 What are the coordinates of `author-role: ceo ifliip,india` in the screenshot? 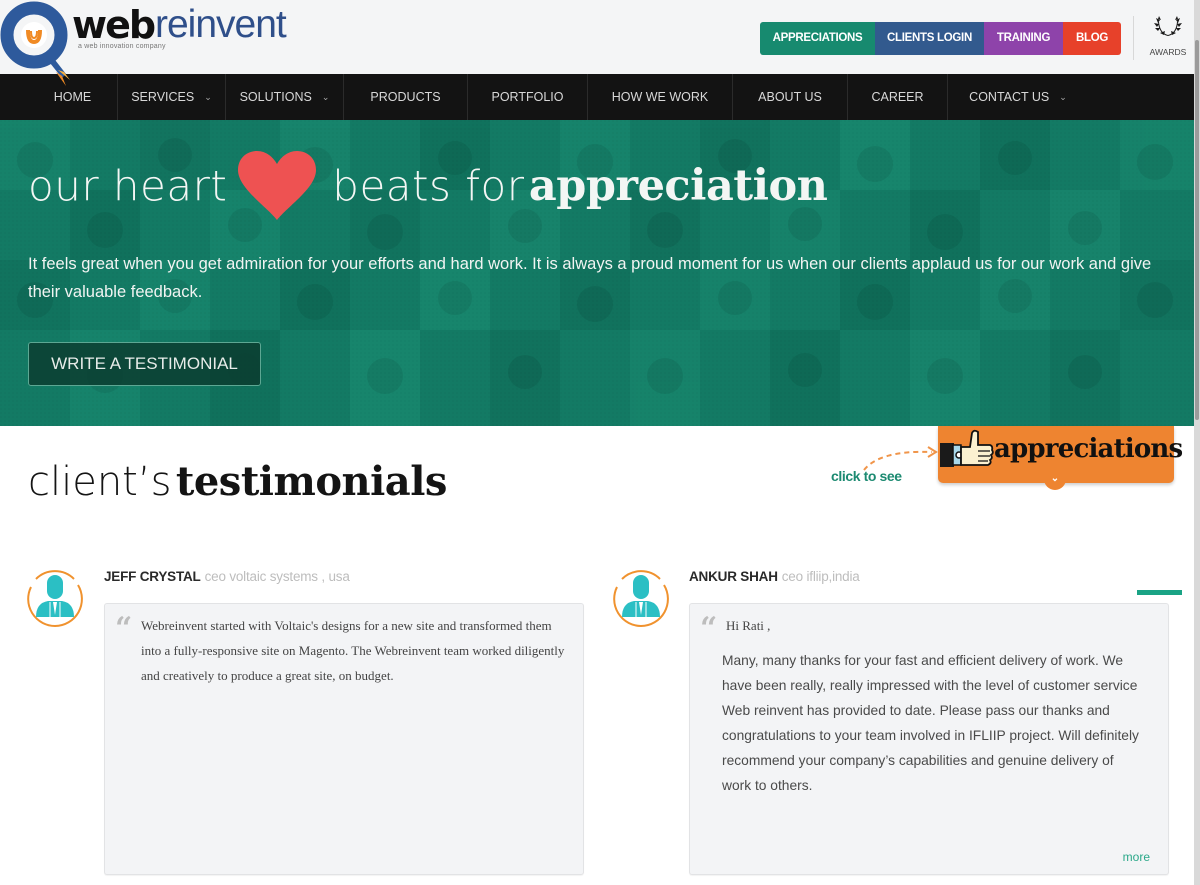 It's located at (820, 576).